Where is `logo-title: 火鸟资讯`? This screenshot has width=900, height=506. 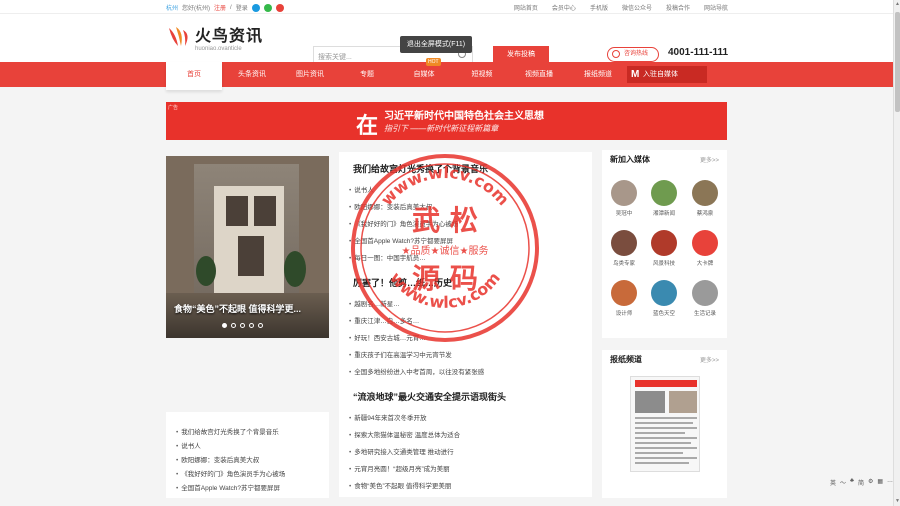 logo-title: 火鸟资讯 is located at coordinates (229, 36).